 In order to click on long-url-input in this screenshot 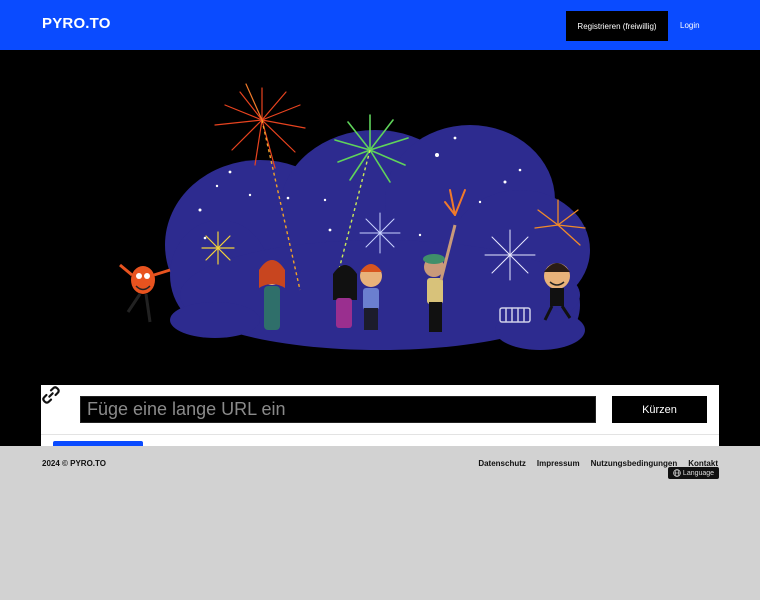, I will do `click(338, 409)`.